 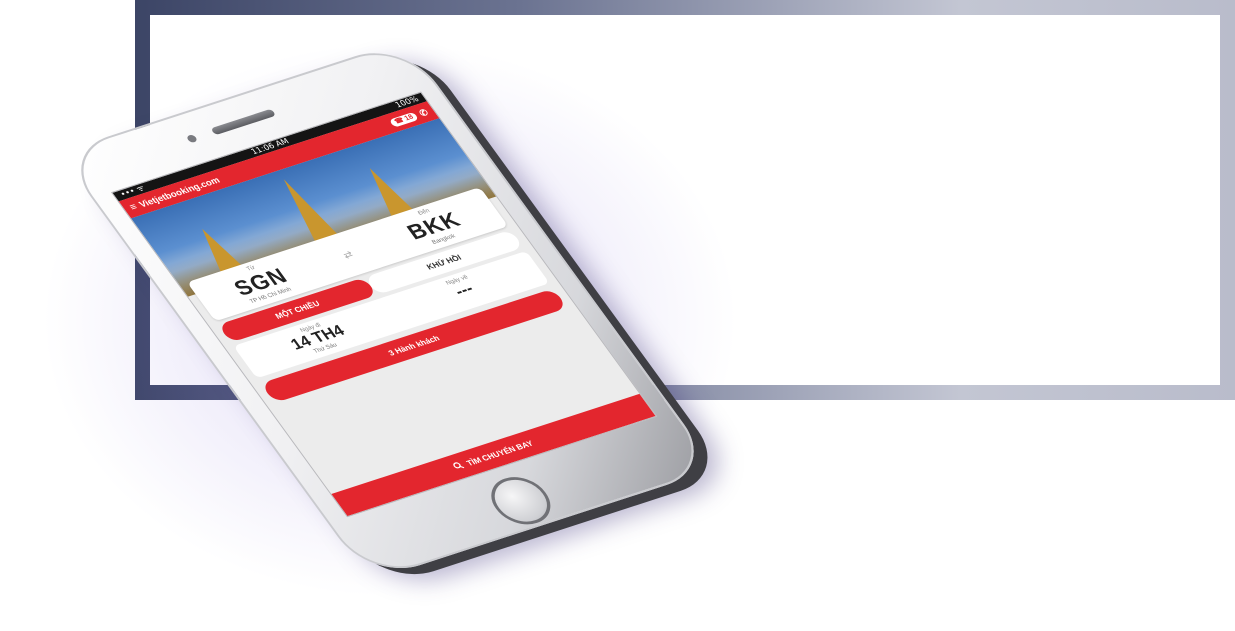 What do you see at coordinates (458, 466) in the screenshot?
I see `search-icon` at bounding box center [458, 466].